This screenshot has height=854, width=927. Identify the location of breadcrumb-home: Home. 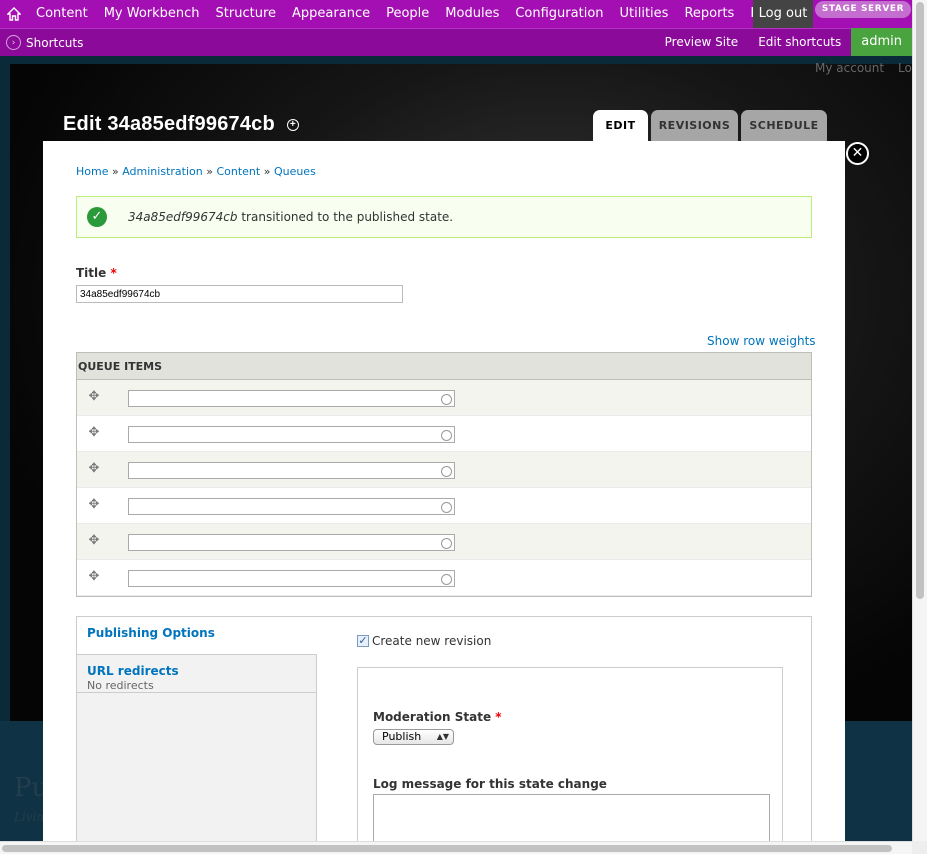
(92, 171).